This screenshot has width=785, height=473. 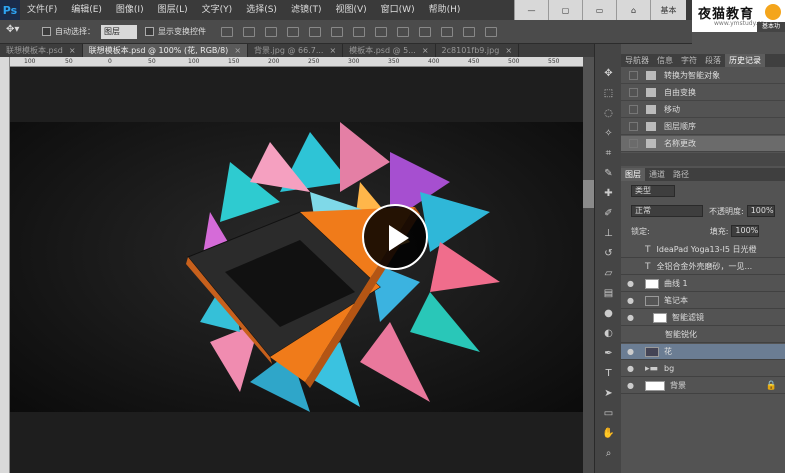 What do you see at coordinates (350, 10) in the screenshot?
I see `menu-view: 视图(V)` at bounding box center [350, 10].